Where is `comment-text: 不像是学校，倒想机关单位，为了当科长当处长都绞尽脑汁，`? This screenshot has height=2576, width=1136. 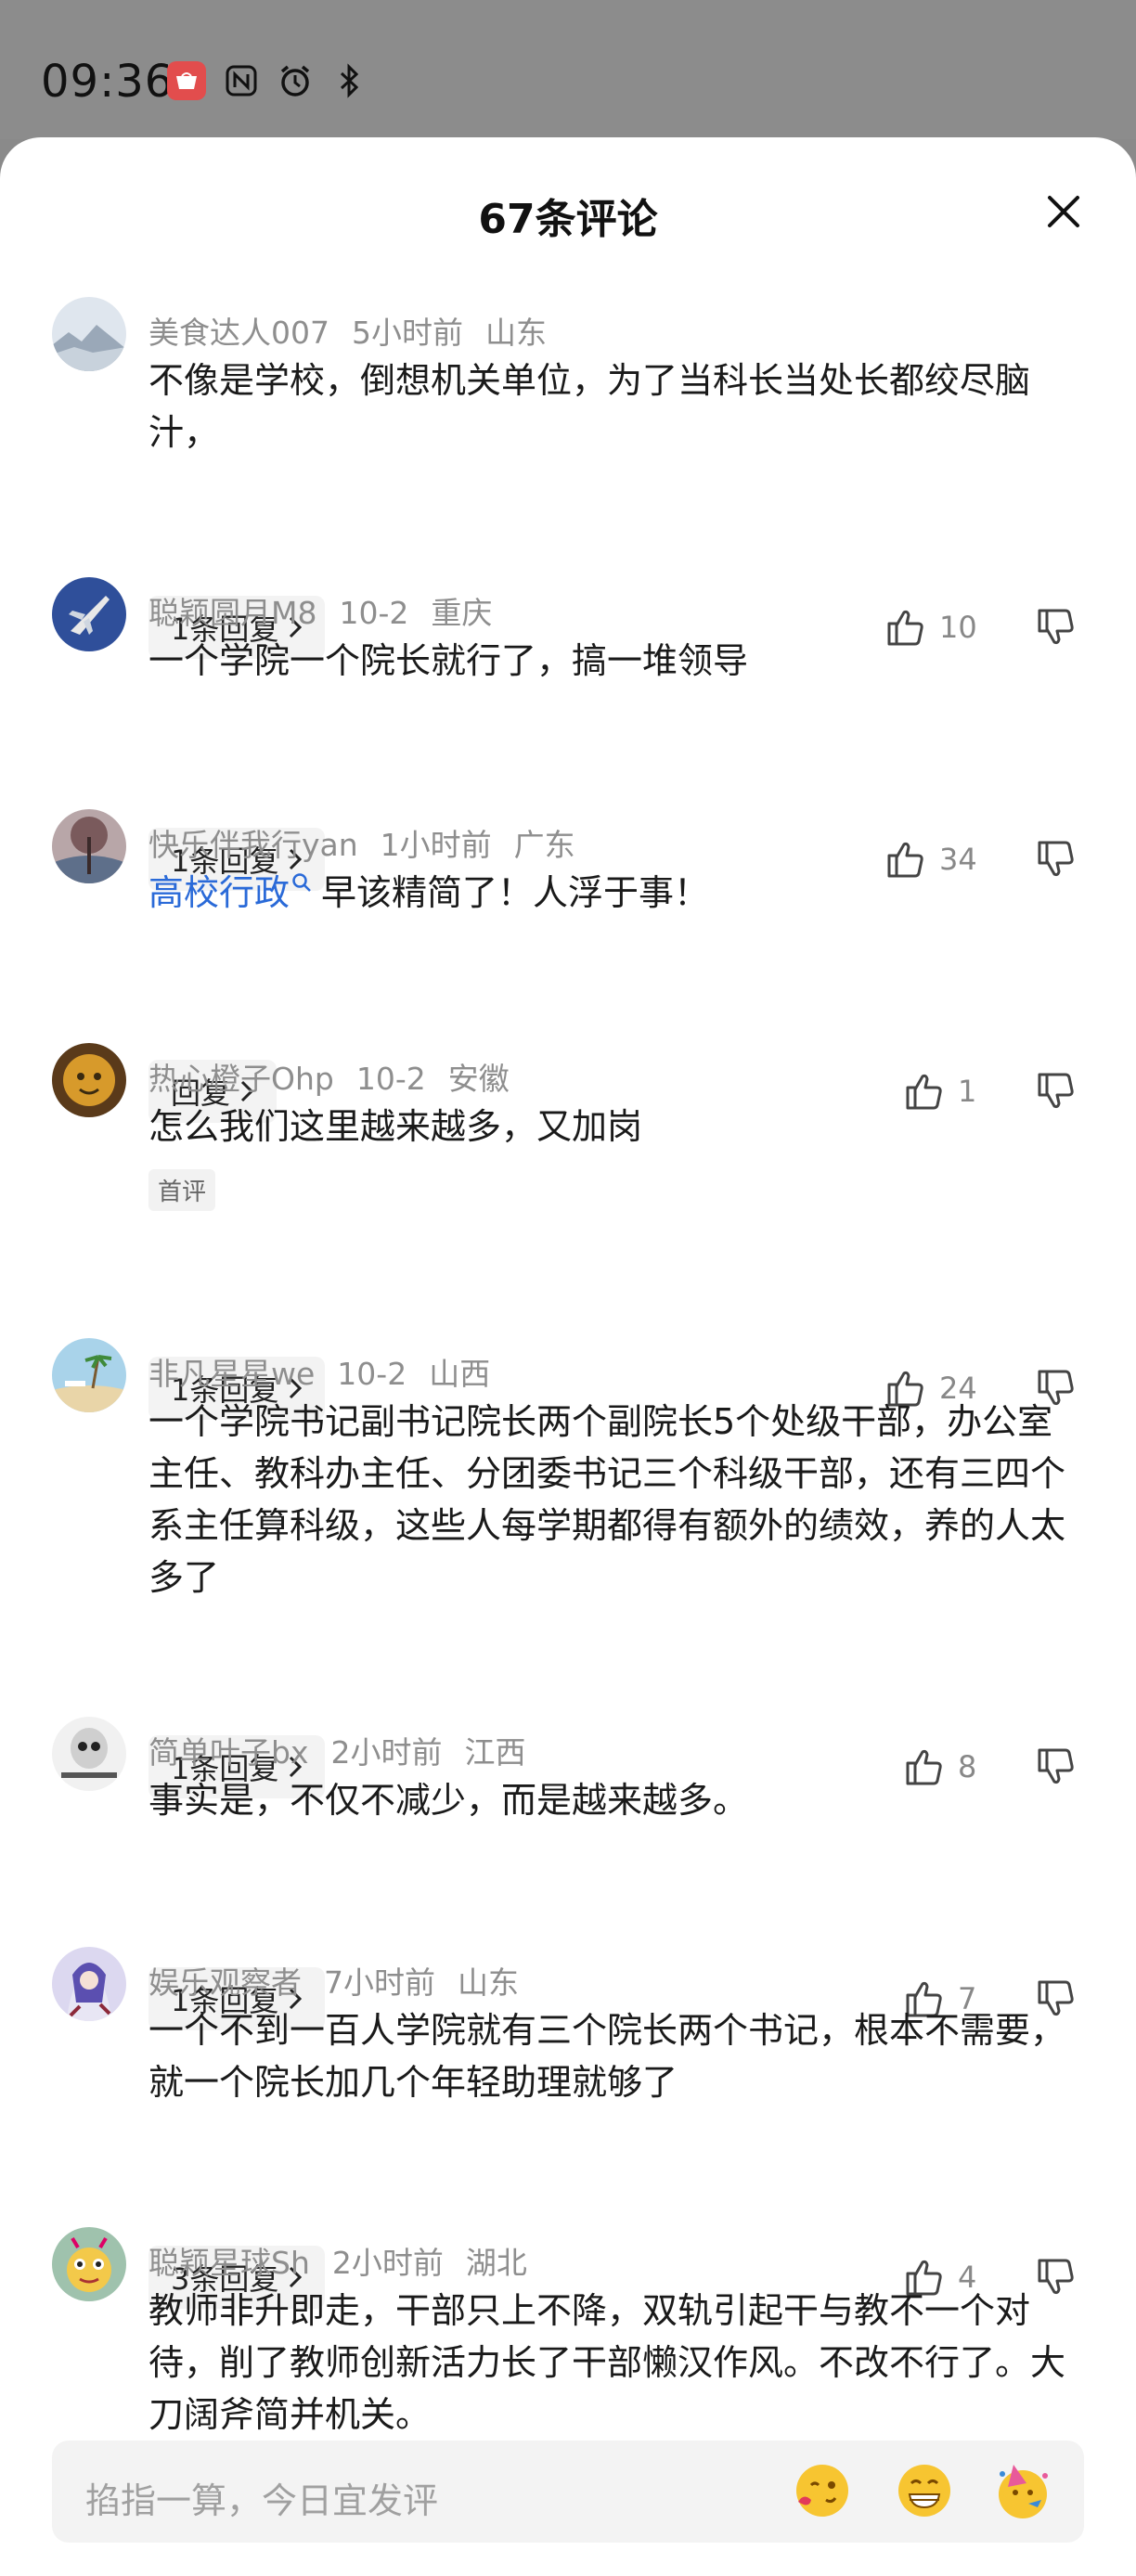
comment-text: 不像是学校，倒想机关单位，为了当科长当处长都绞尽脑汁， is located at coordinates (589, 407).